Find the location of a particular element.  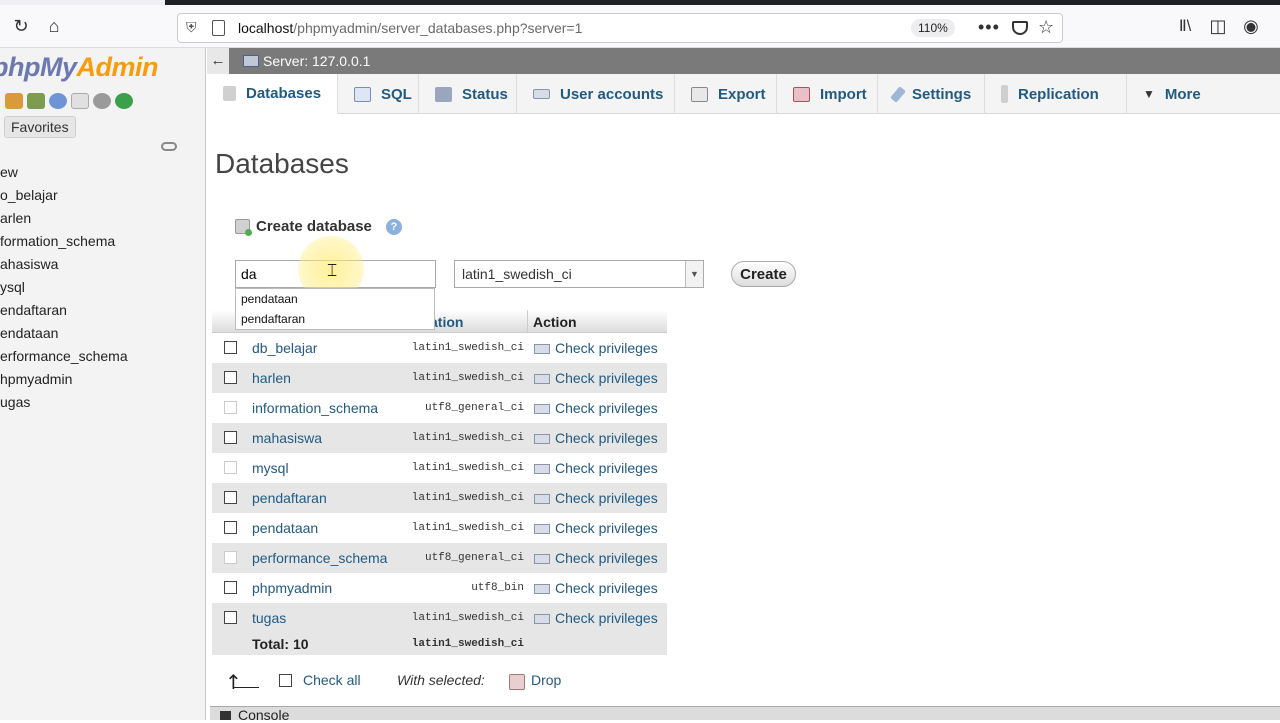

gear-icon is located at coordinates (102, 101).